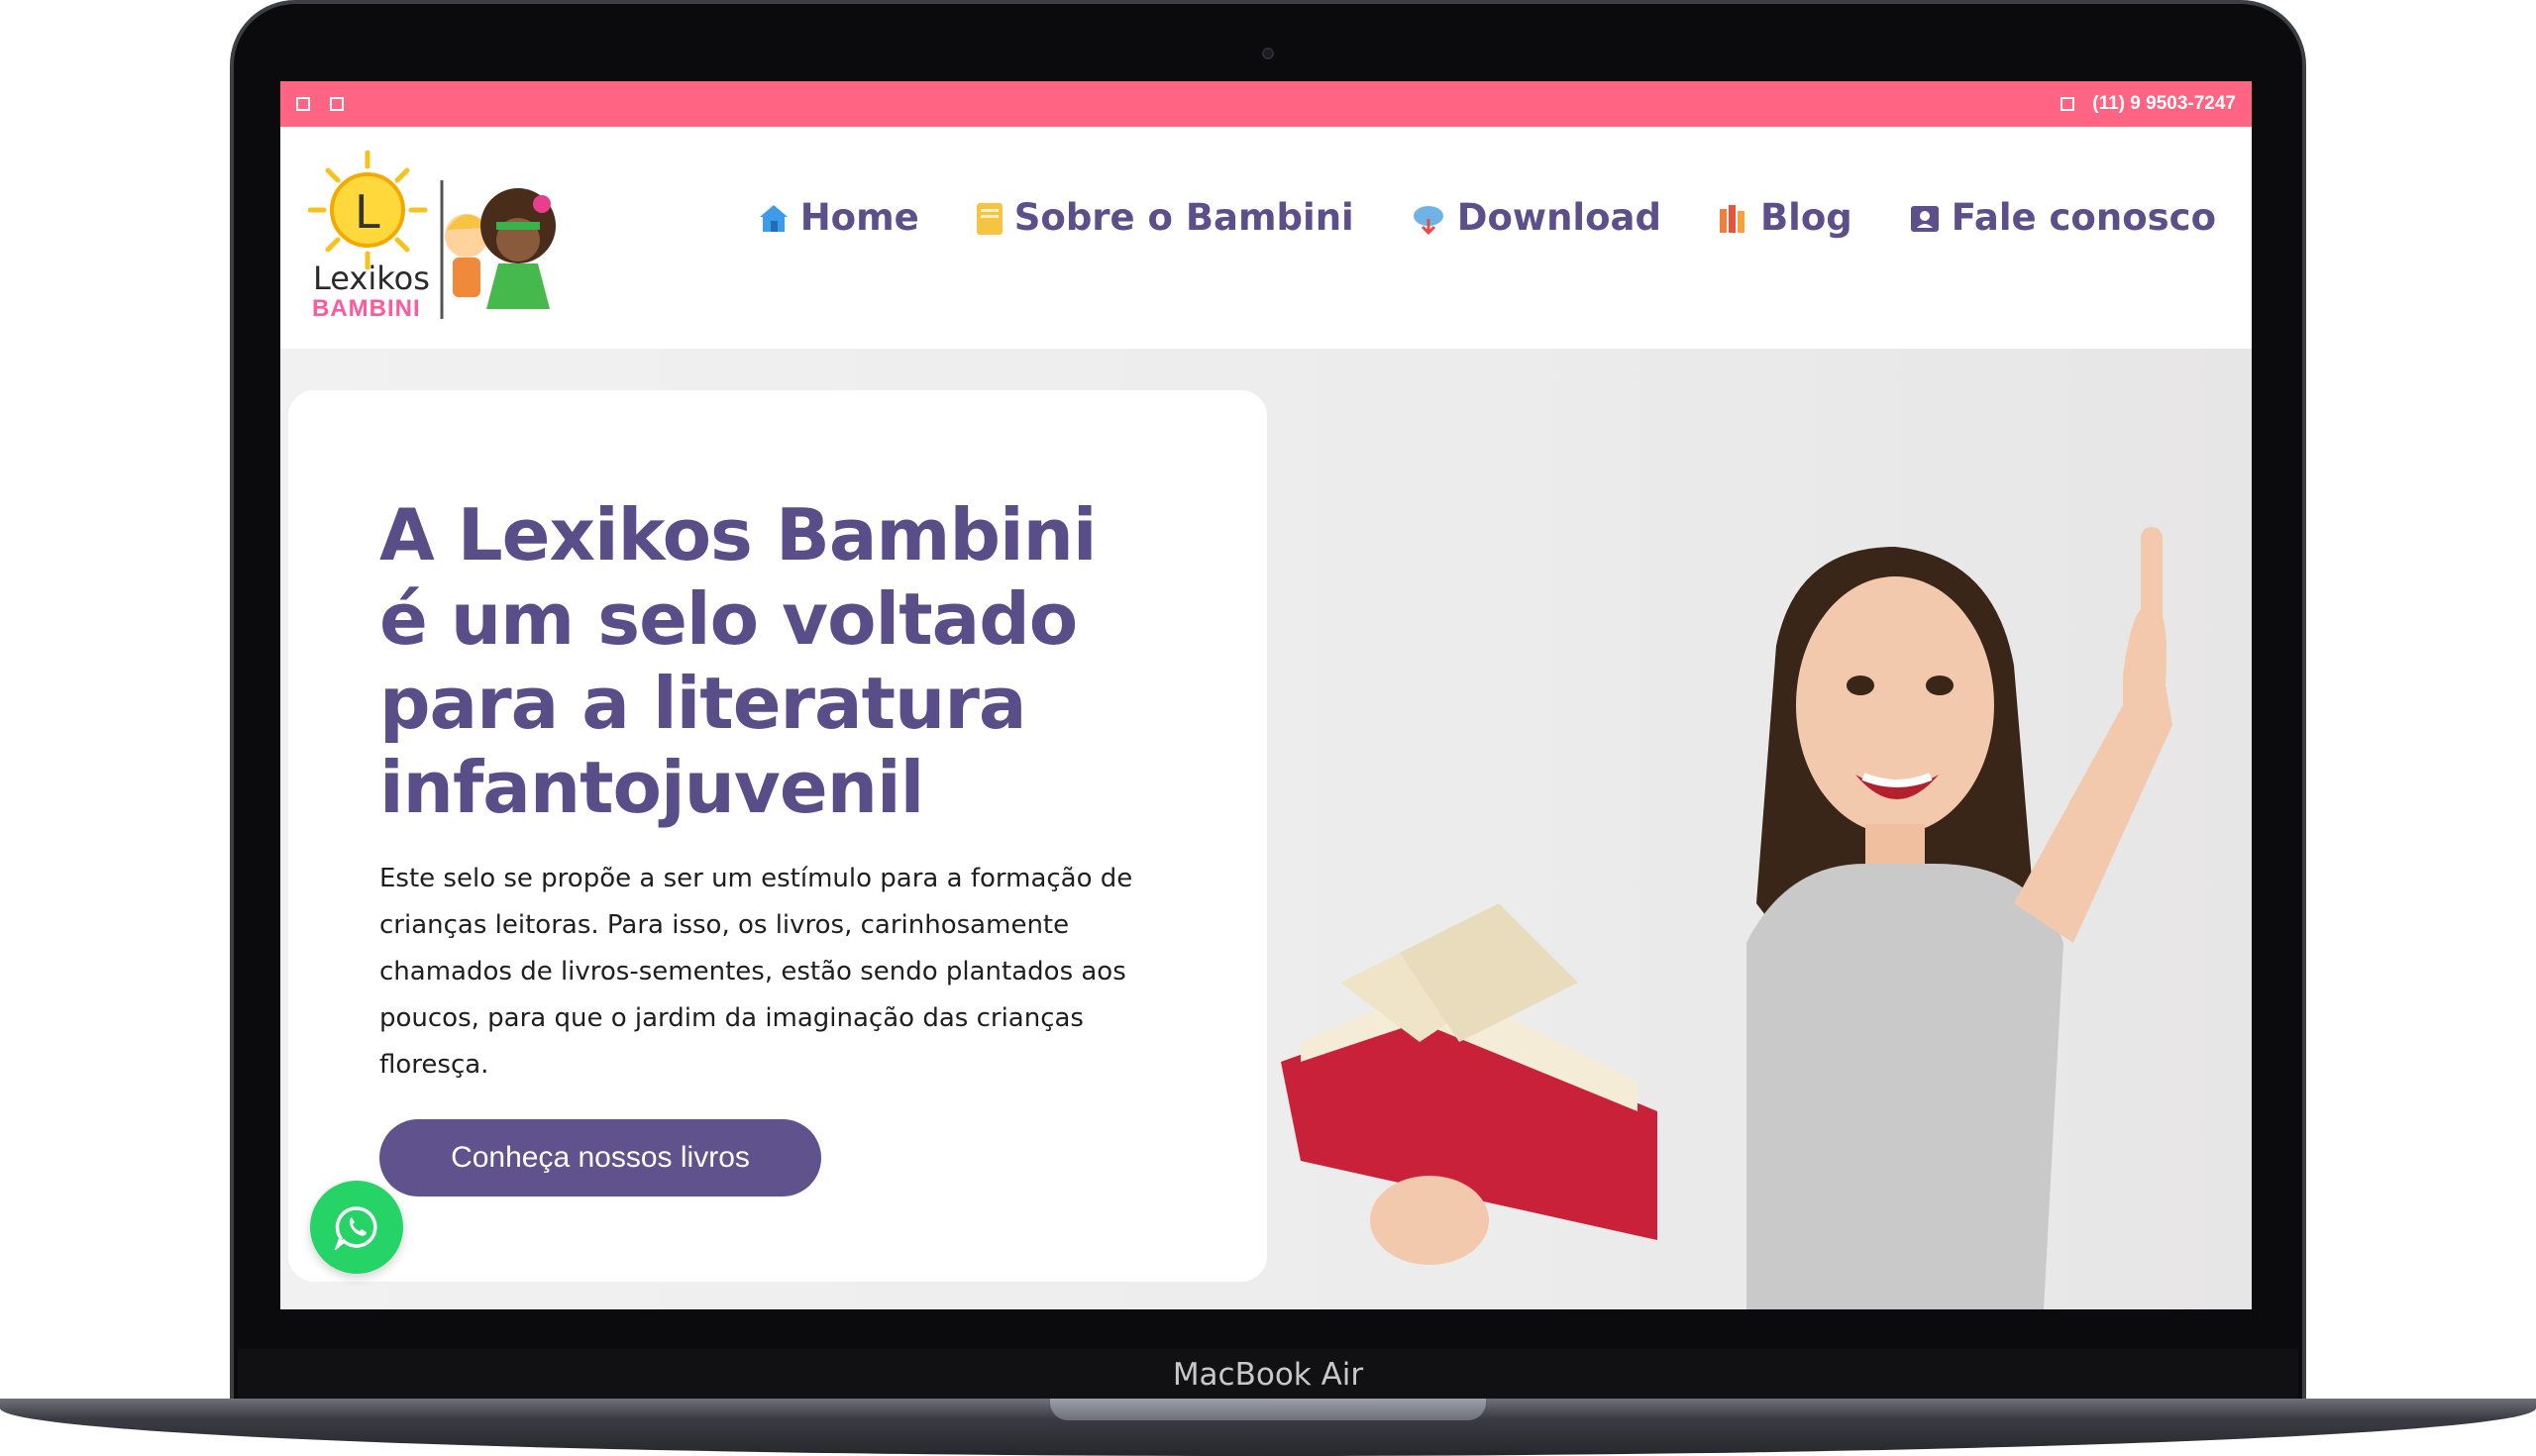 The width and height of the screenshot is (2536, 1456). What do you see at coordinates (600, 1157) in the screenshot?
I see `cta-button: Conheça nossos livros` at bounding box center [600, 1157].